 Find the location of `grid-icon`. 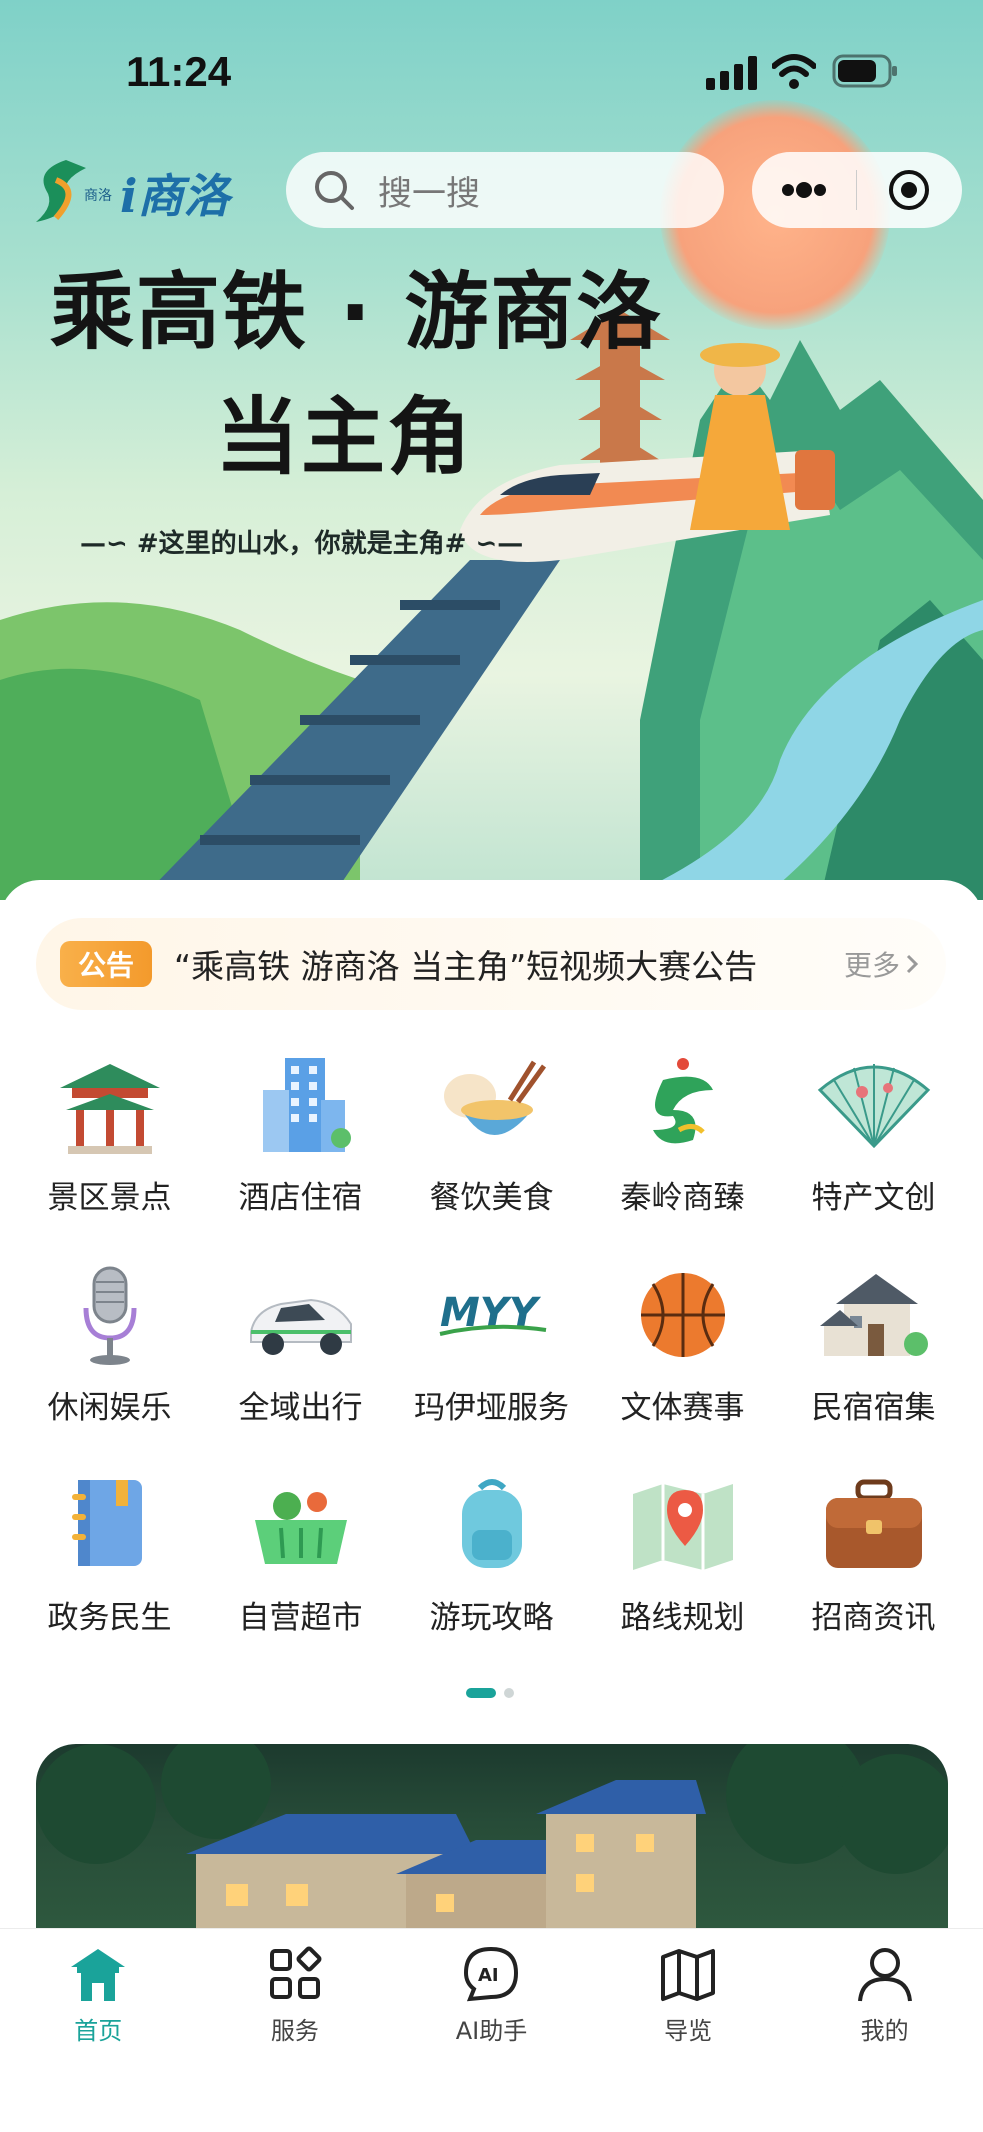

grid-icon is located at coordinates (295, 1972).